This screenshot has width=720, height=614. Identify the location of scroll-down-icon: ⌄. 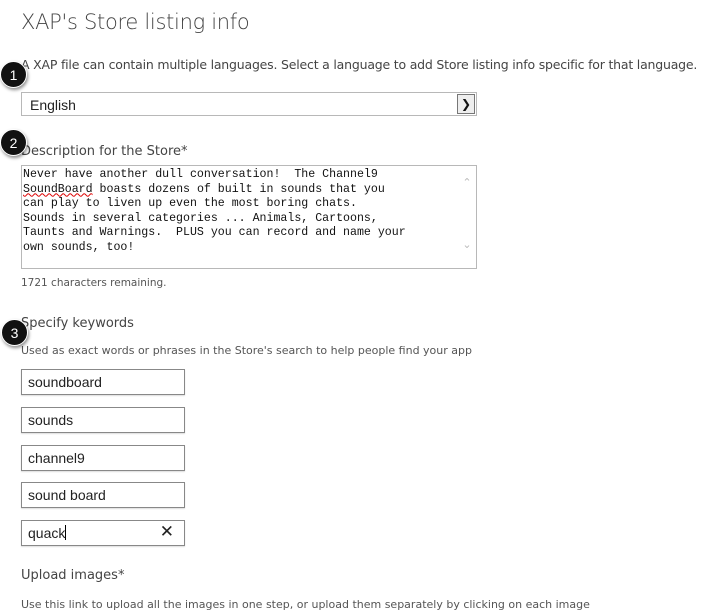
(467, 244).